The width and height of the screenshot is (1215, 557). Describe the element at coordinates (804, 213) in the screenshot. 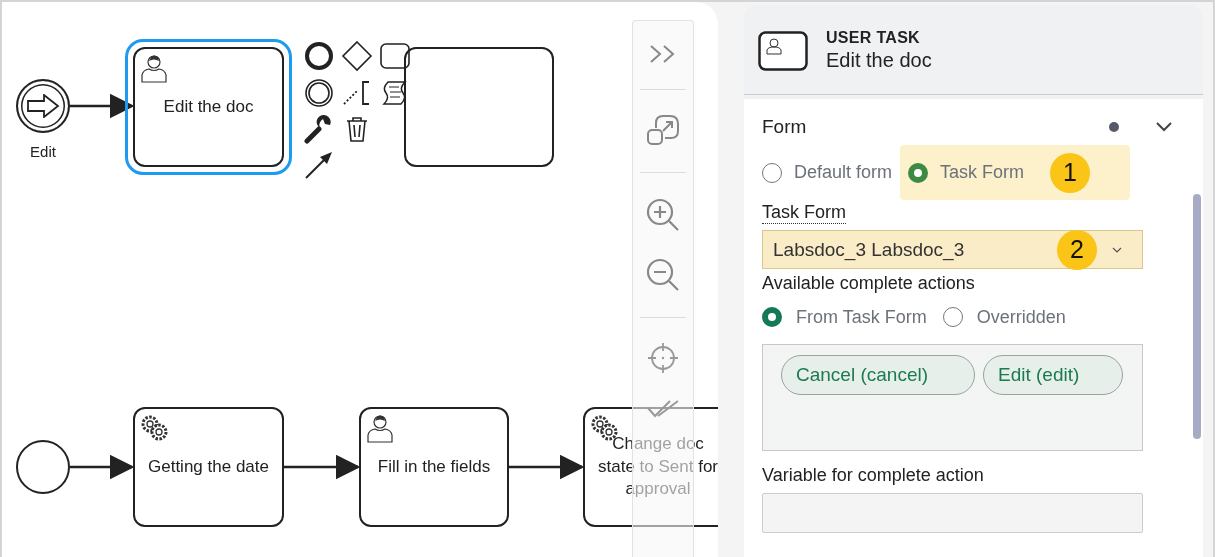

I see `field-label: Task Form` at that location.